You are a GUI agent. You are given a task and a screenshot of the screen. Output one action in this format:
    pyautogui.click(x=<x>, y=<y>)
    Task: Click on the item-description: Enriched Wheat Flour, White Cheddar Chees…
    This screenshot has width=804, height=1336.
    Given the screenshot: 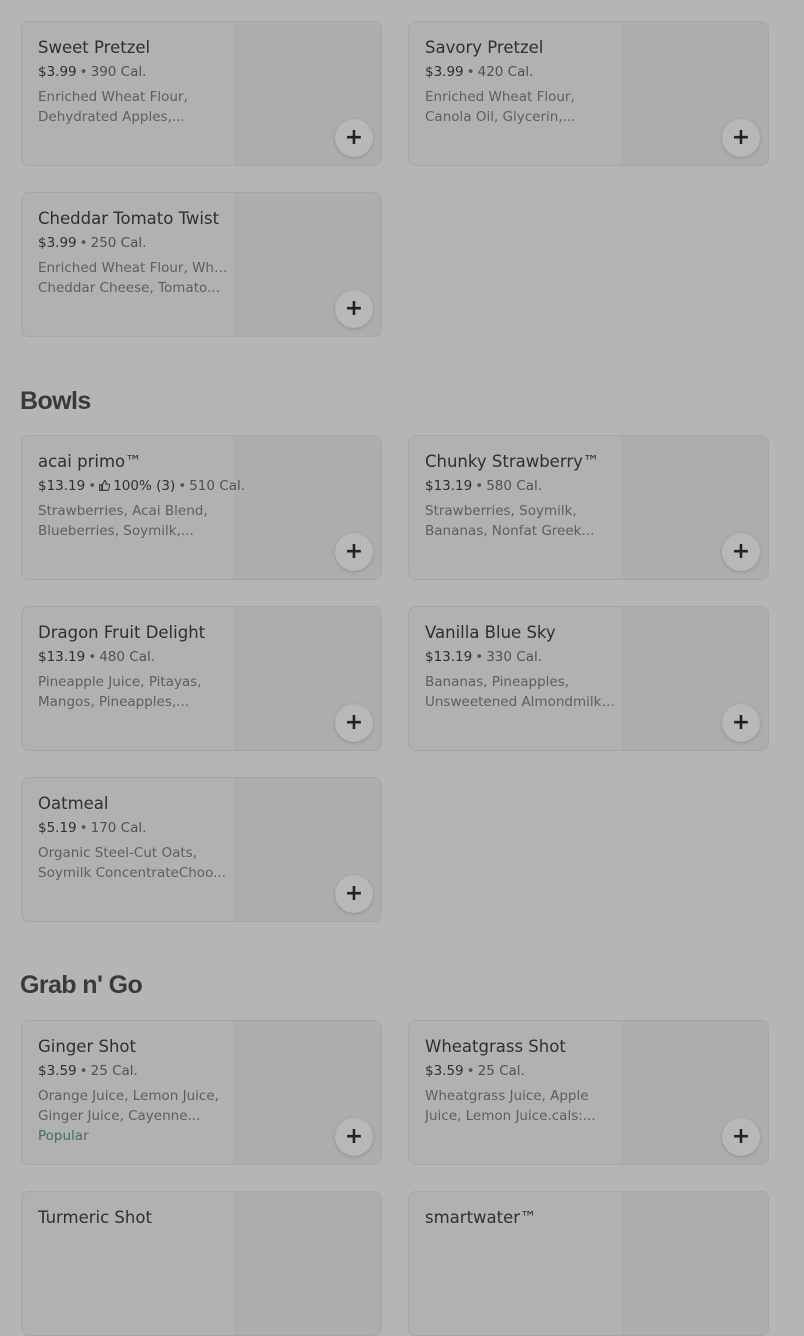 What is the action you would take?
    pyautogui.click(x=133, y=278)
    